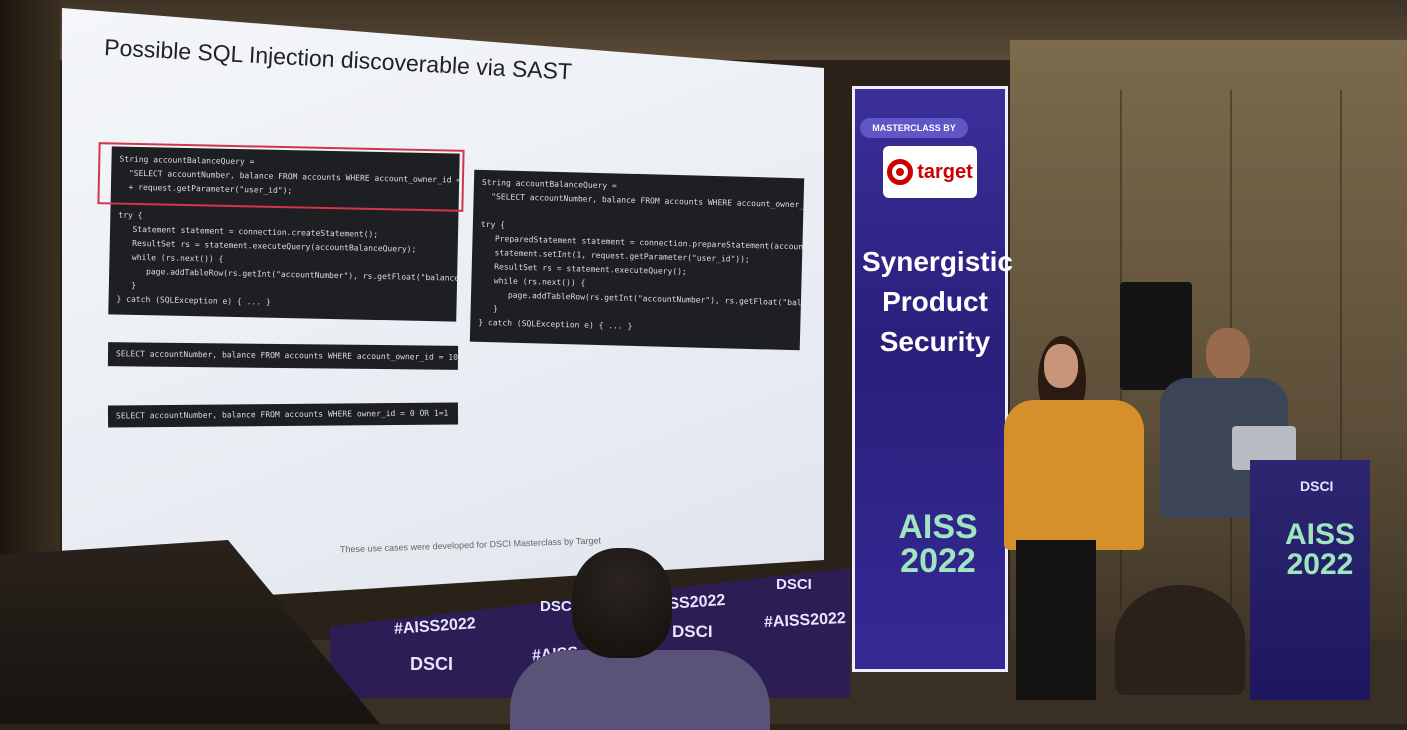 This screenshot has height=730, width=1407. I want to click on aiss-logo-line-2: 2022, so click(938, 561).